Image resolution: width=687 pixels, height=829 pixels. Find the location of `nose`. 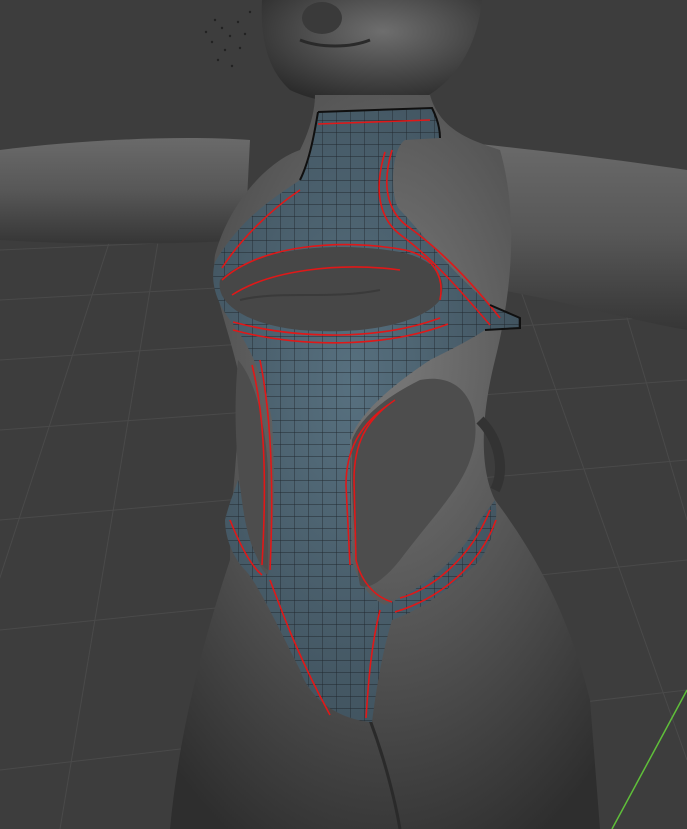

nose is located at coordinates (322, 18).